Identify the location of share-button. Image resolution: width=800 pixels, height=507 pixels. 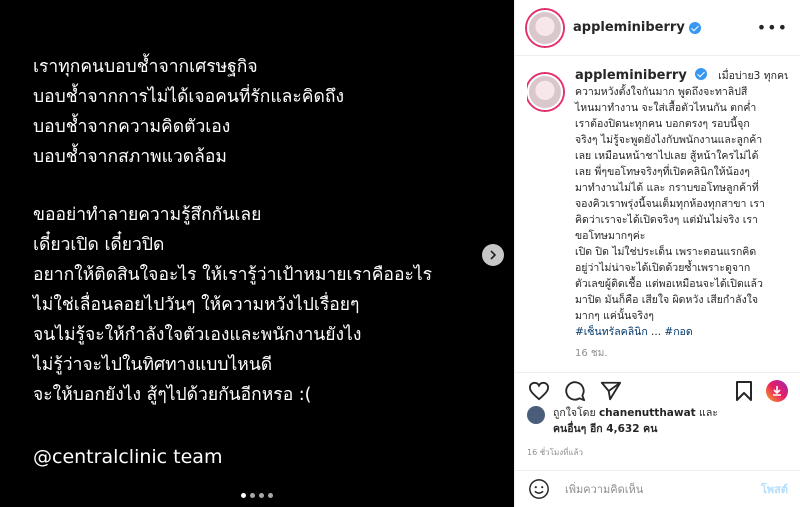
(611, 391).